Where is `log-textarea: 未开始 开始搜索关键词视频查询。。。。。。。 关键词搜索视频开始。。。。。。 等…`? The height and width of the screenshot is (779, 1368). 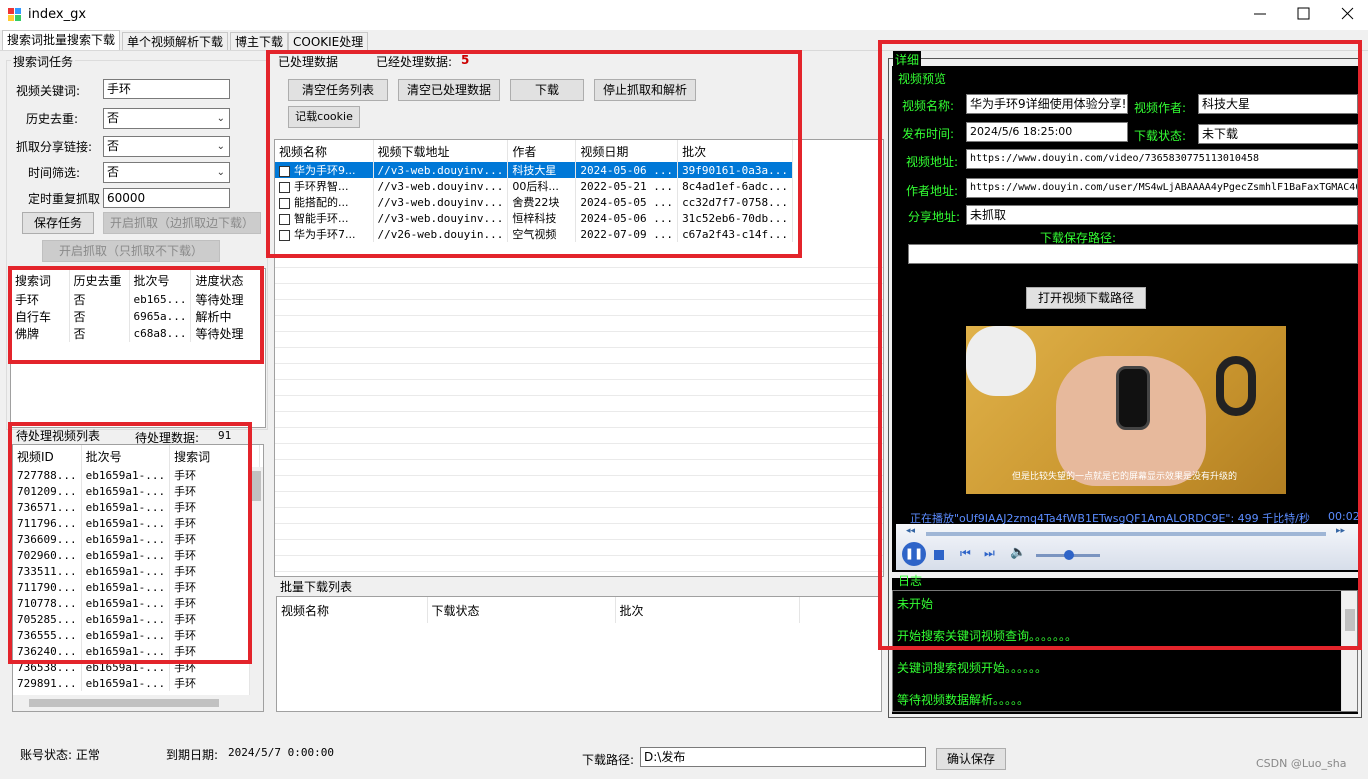
log-textarea: 未开始 开始搜索关键词视频查询。。。。。。。 关键词搜索视频开始。。。。。。 等… is located at coordinates (1125, 651).